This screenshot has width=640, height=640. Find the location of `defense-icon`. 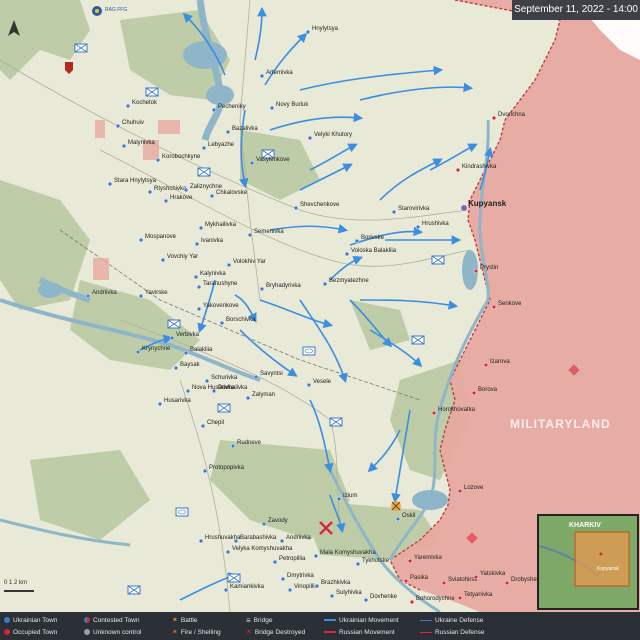

defense-icon is located at coordinates (426, 632).